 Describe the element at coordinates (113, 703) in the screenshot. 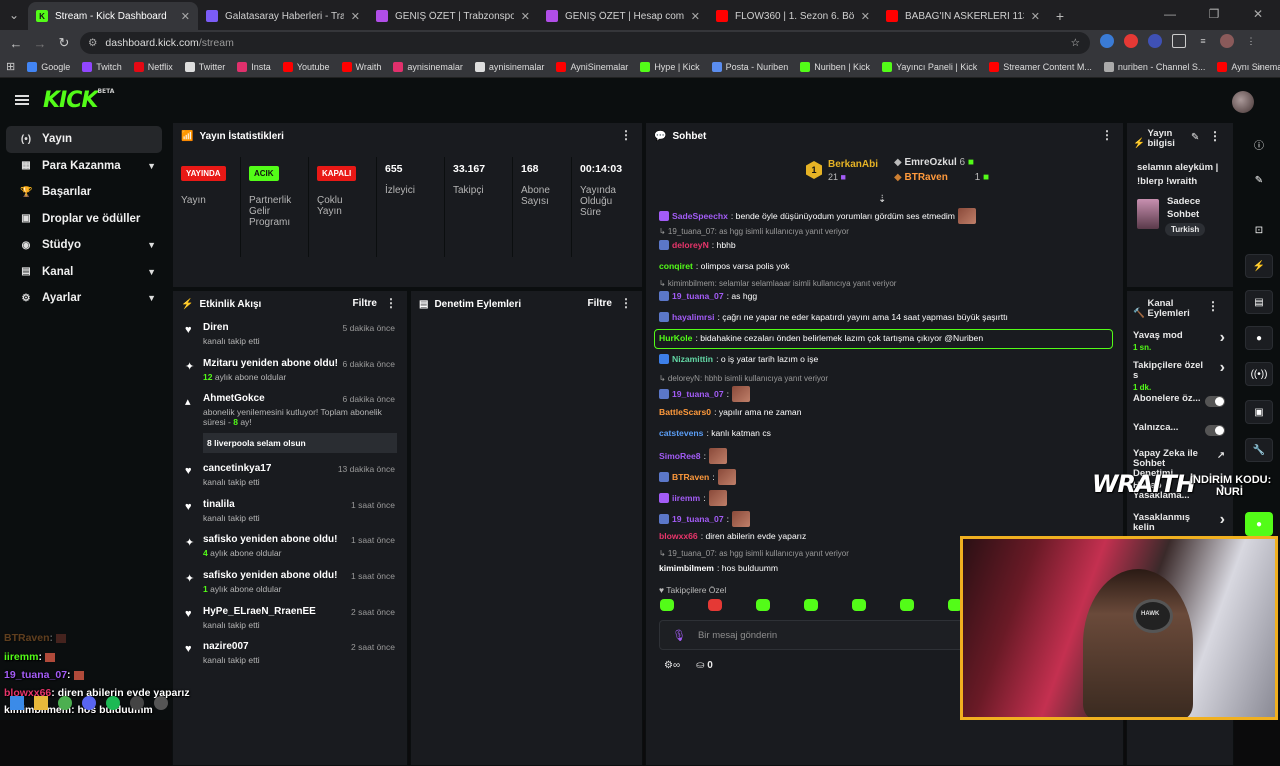

I see `spotify-icon` at that location.